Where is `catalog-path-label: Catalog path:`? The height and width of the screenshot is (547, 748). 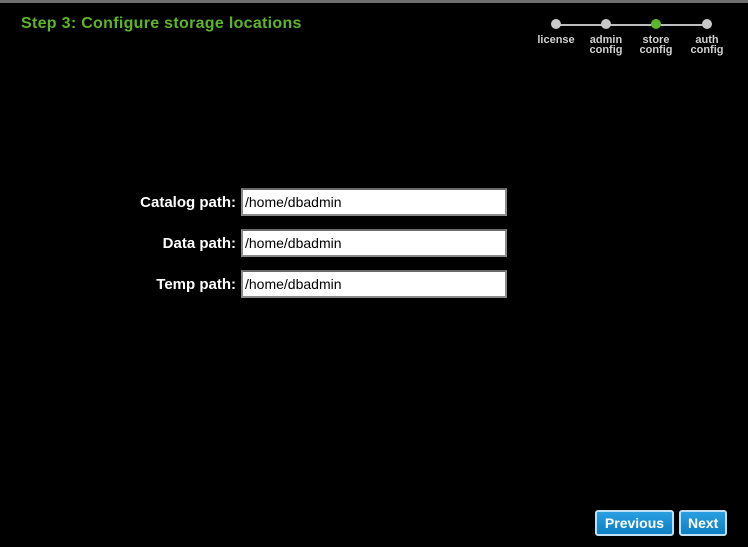 catalog-path-label: Catalog path: is located at coordinates (188, 202).